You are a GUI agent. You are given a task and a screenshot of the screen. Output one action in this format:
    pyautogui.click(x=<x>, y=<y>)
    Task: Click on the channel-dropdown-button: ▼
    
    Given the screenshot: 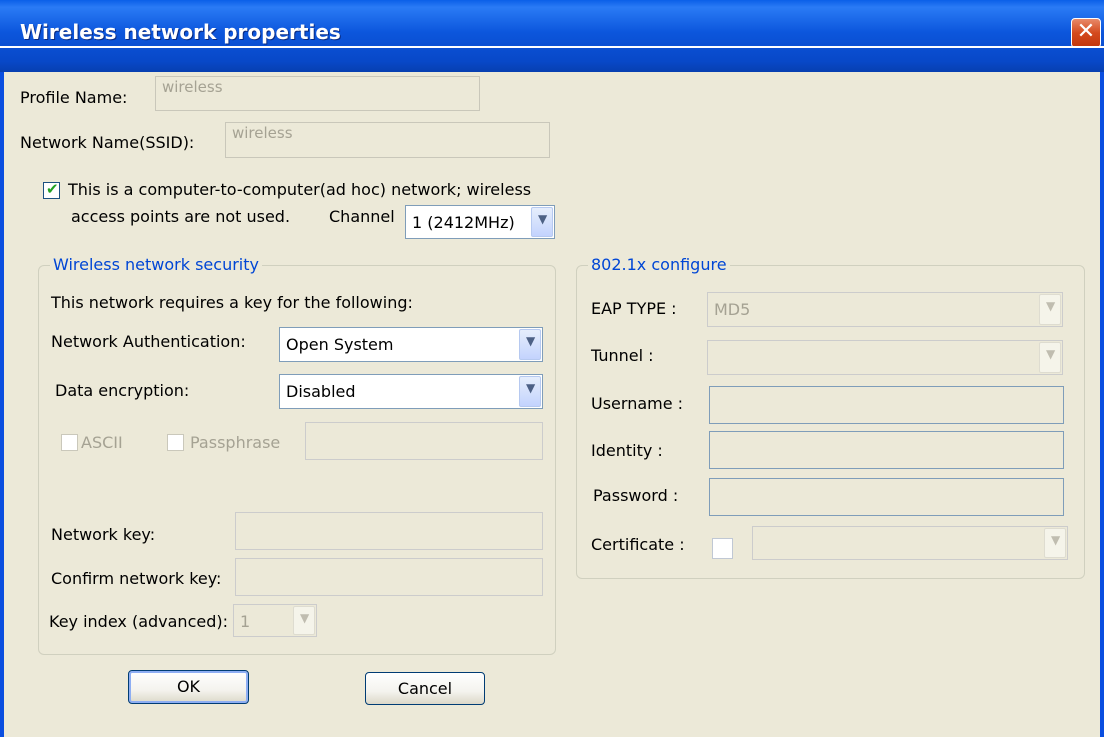 What is the action you would take?
    pyautogui.click(x=542, y=222)
    